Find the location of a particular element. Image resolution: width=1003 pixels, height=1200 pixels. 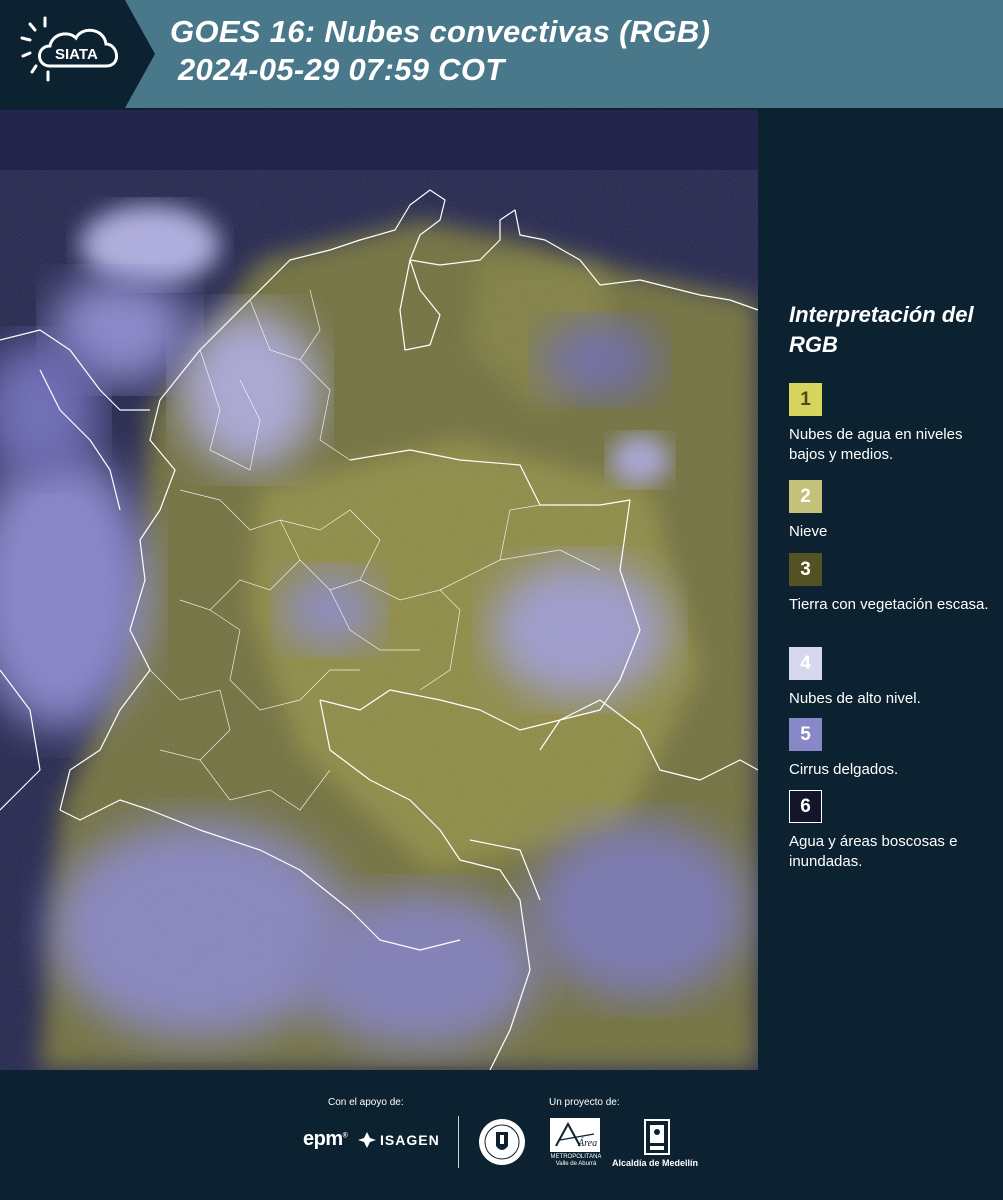

legend-swatch-6: 6 is located at coordinates (805, 806).